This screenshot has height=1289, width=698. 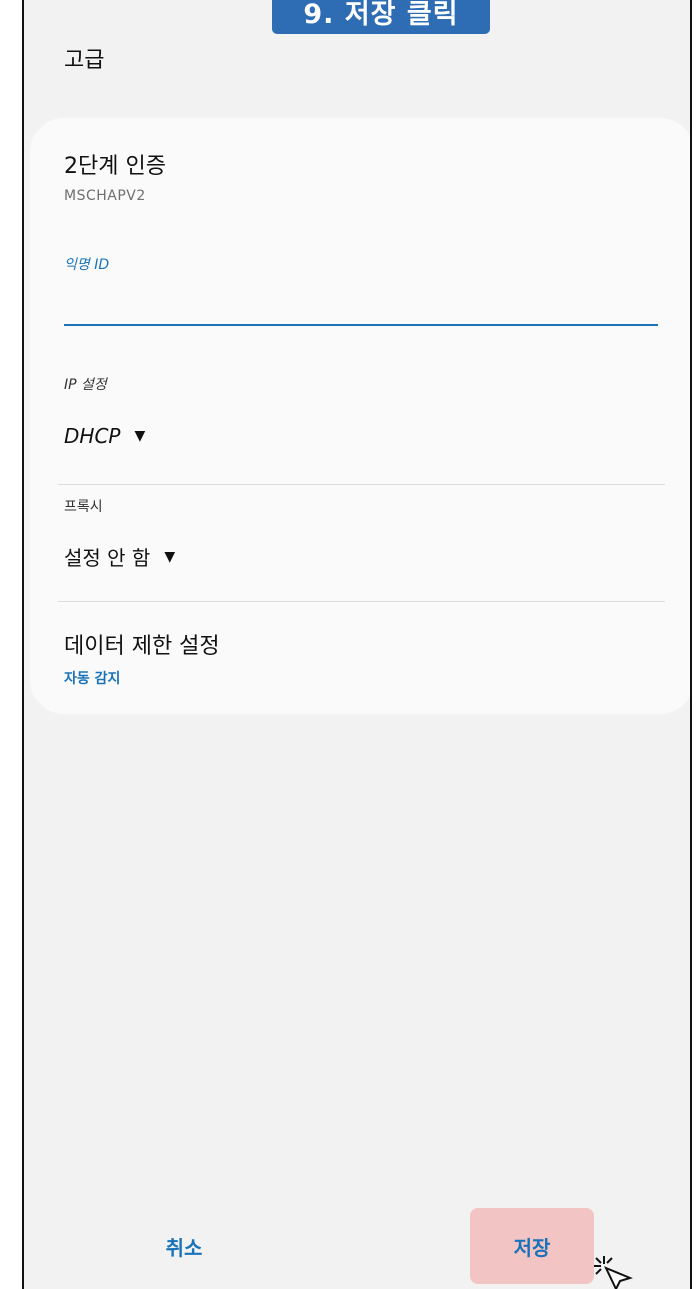 I want to click on save-button: 저장, so click(x=532, y=1246).